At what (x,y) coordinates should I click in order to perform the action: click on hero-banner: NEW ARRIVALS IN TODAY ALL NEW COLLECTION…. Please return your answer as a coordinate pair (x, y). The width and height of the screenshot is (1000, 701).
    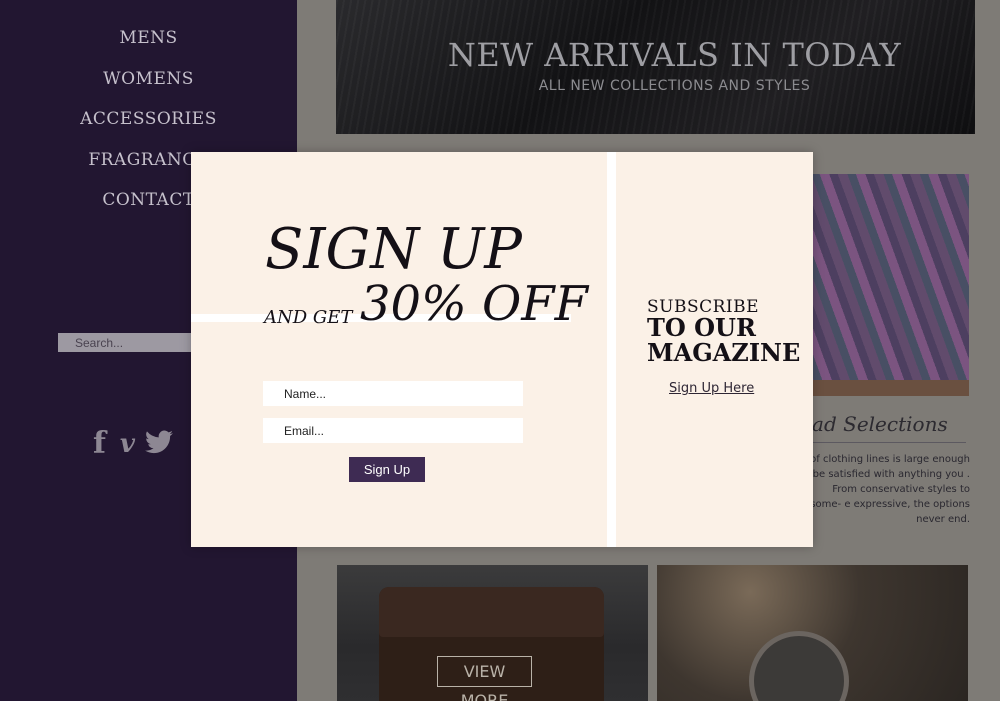
    Looking at the image, I should click on (655, 67).